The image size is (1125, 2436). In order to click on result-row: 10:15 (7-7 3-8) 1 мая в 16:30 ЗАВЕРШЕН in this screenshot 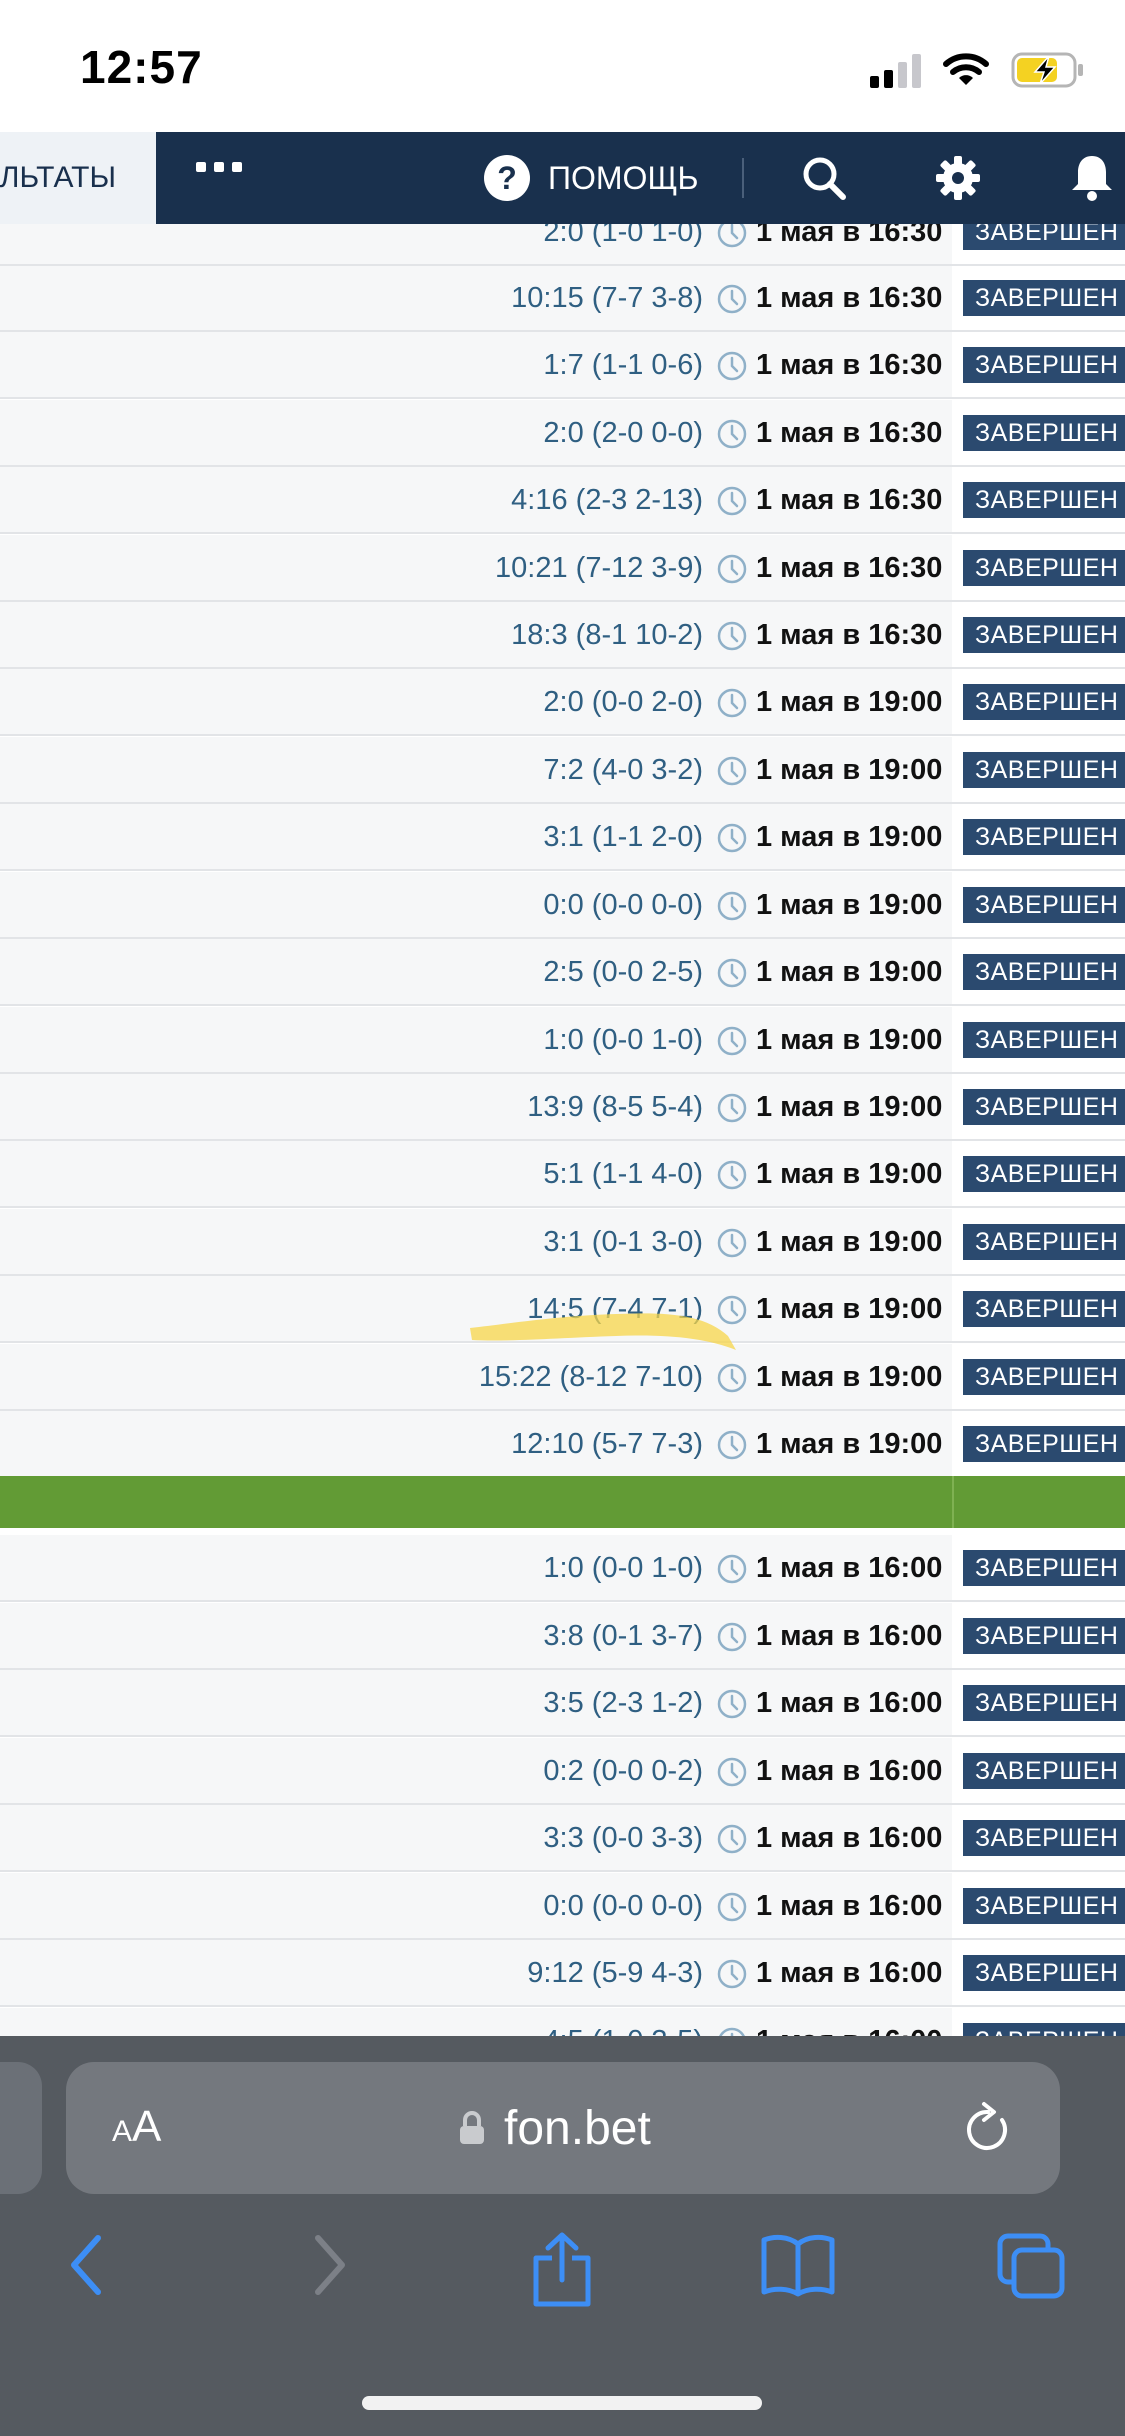, I will do `click(562, 298)`.